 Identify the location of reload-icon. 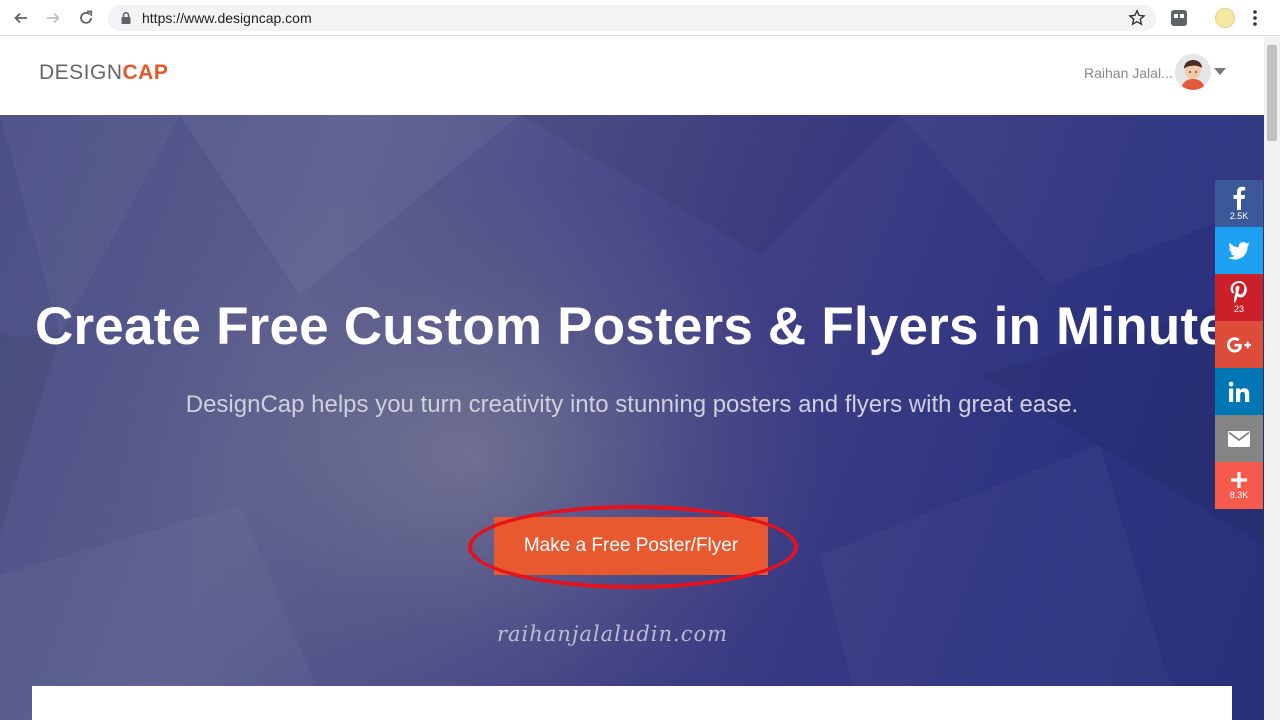
(86, 17).